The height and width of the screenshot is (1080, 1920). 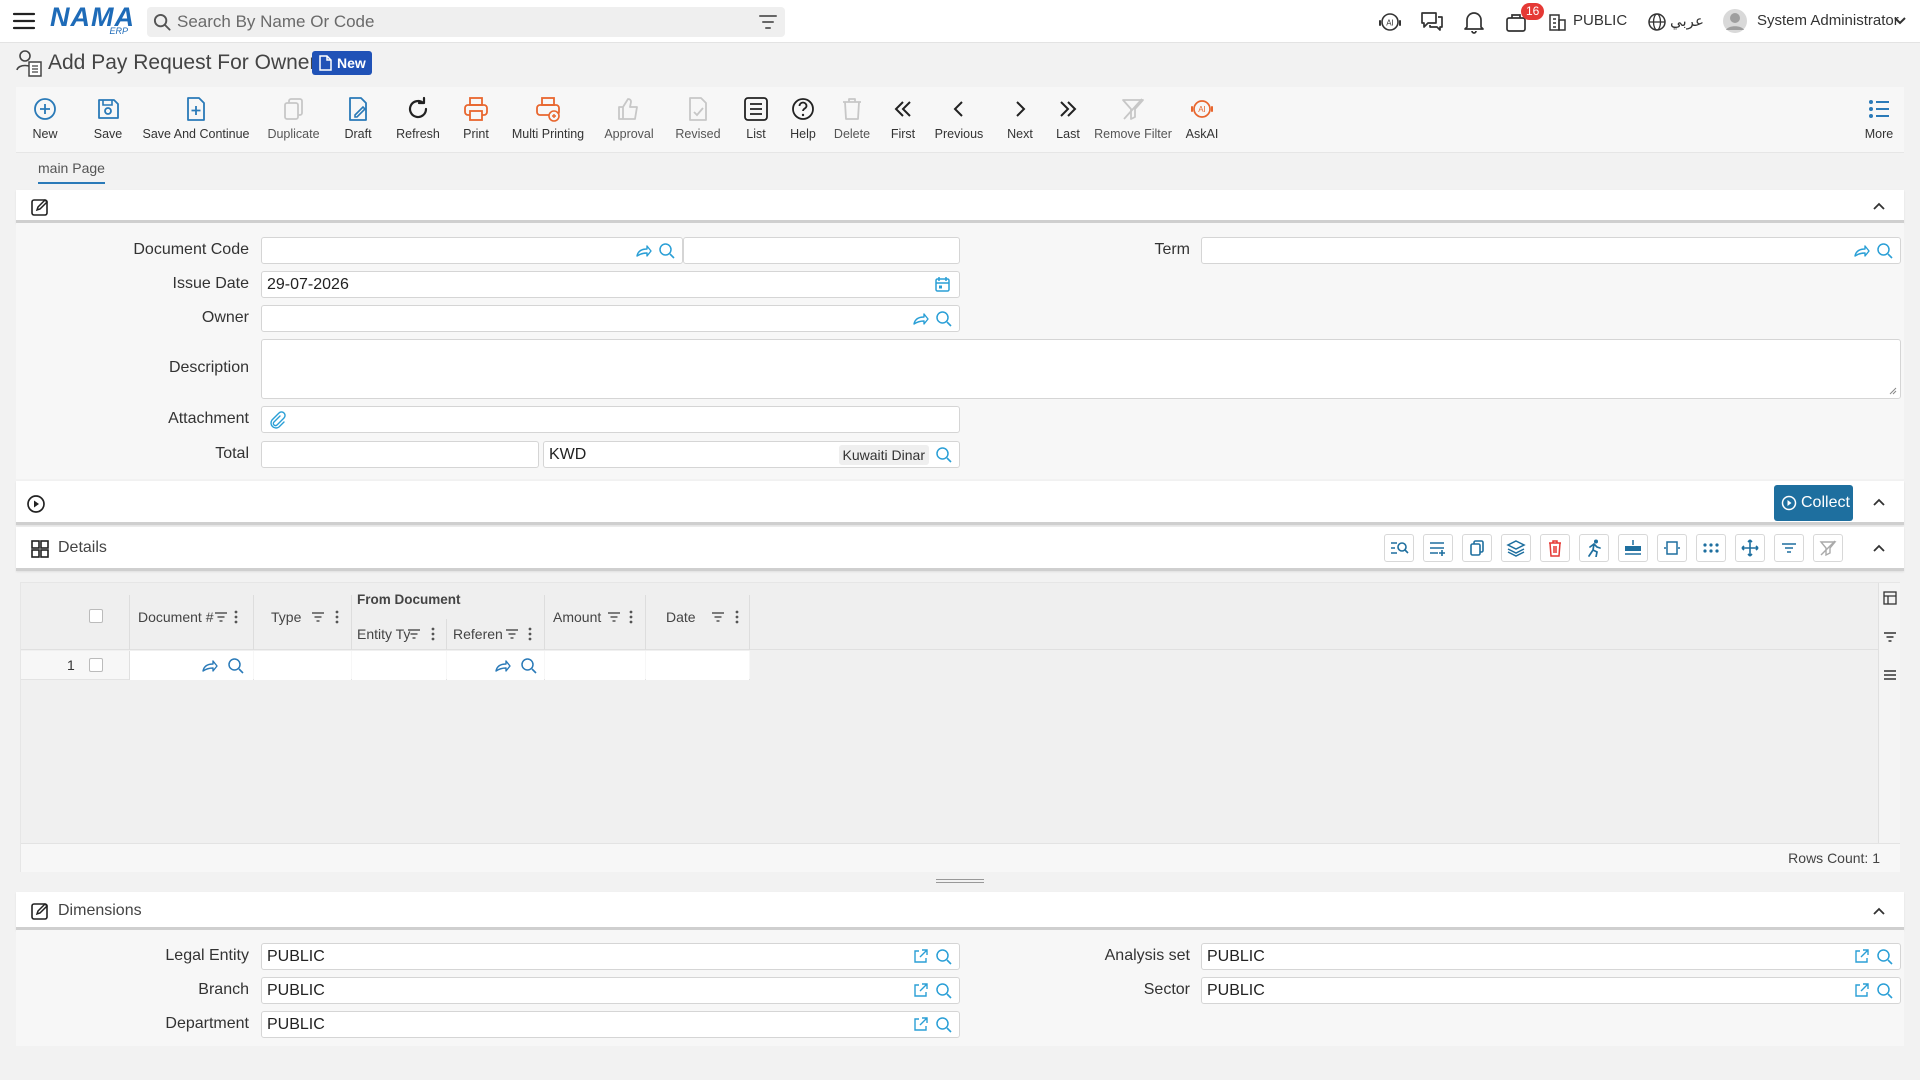 I want to click on grid-add-row-tool, so click(x=1438, y=548).